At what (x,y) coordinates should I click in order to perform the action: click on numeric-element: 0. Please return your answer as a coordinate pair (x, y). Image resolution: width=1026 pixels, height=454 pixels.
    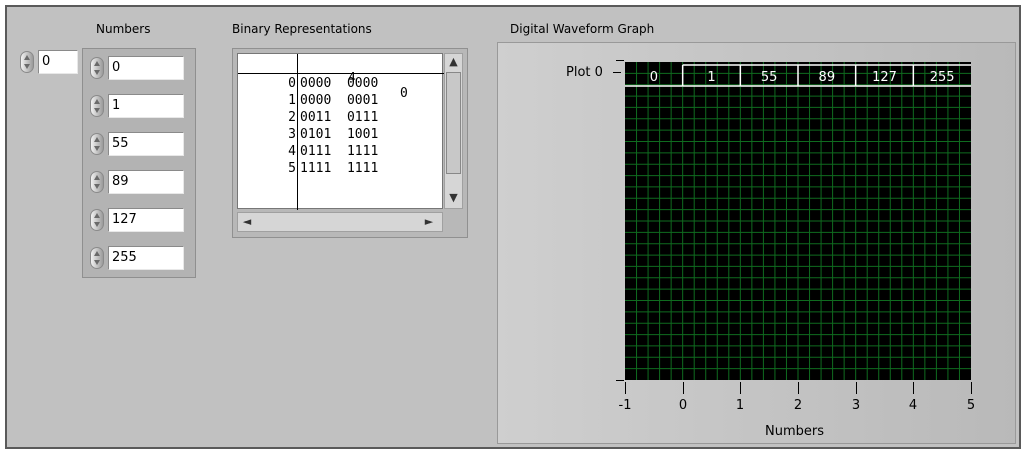
    Looking at the image, I should click on (138, 68).